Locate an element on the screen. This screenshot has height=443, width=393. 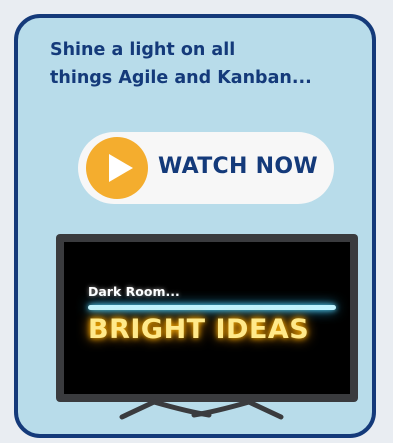
play-icon is located at coordinates (117, 168).